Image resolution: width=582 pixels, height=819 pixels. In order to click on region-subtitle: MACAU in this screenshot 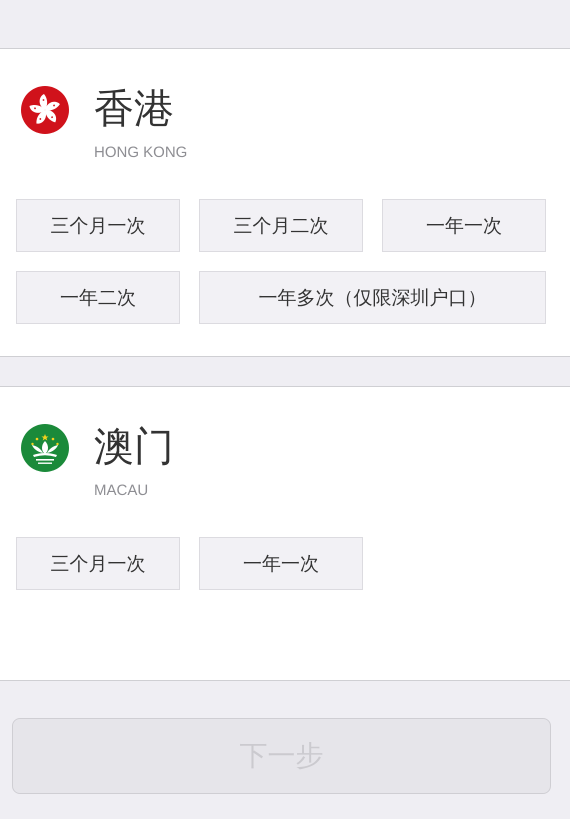, I will do `click(121, 490)`.